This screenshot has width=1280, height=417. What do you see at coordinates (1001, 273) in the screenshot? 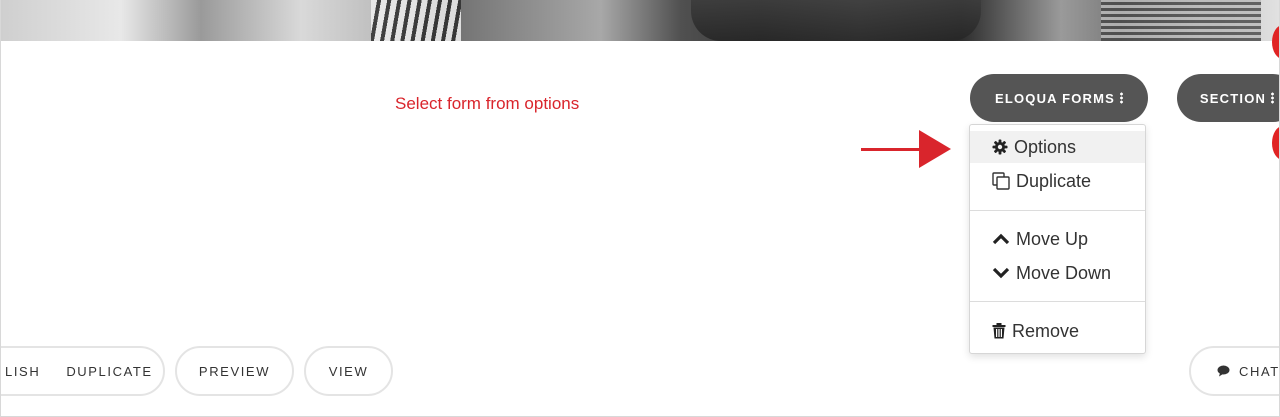
I see `chevron-down-icon` at bounding box center [1001, 273].